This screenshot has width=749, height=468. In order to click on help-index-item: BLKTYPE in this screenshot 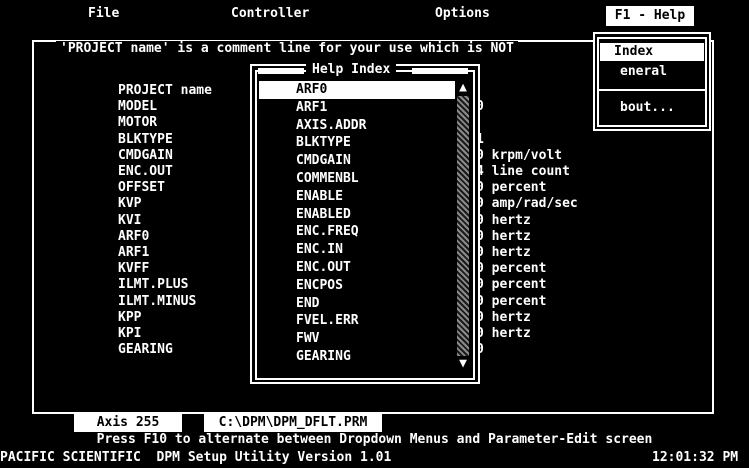, I will do `click(323, 143)`.